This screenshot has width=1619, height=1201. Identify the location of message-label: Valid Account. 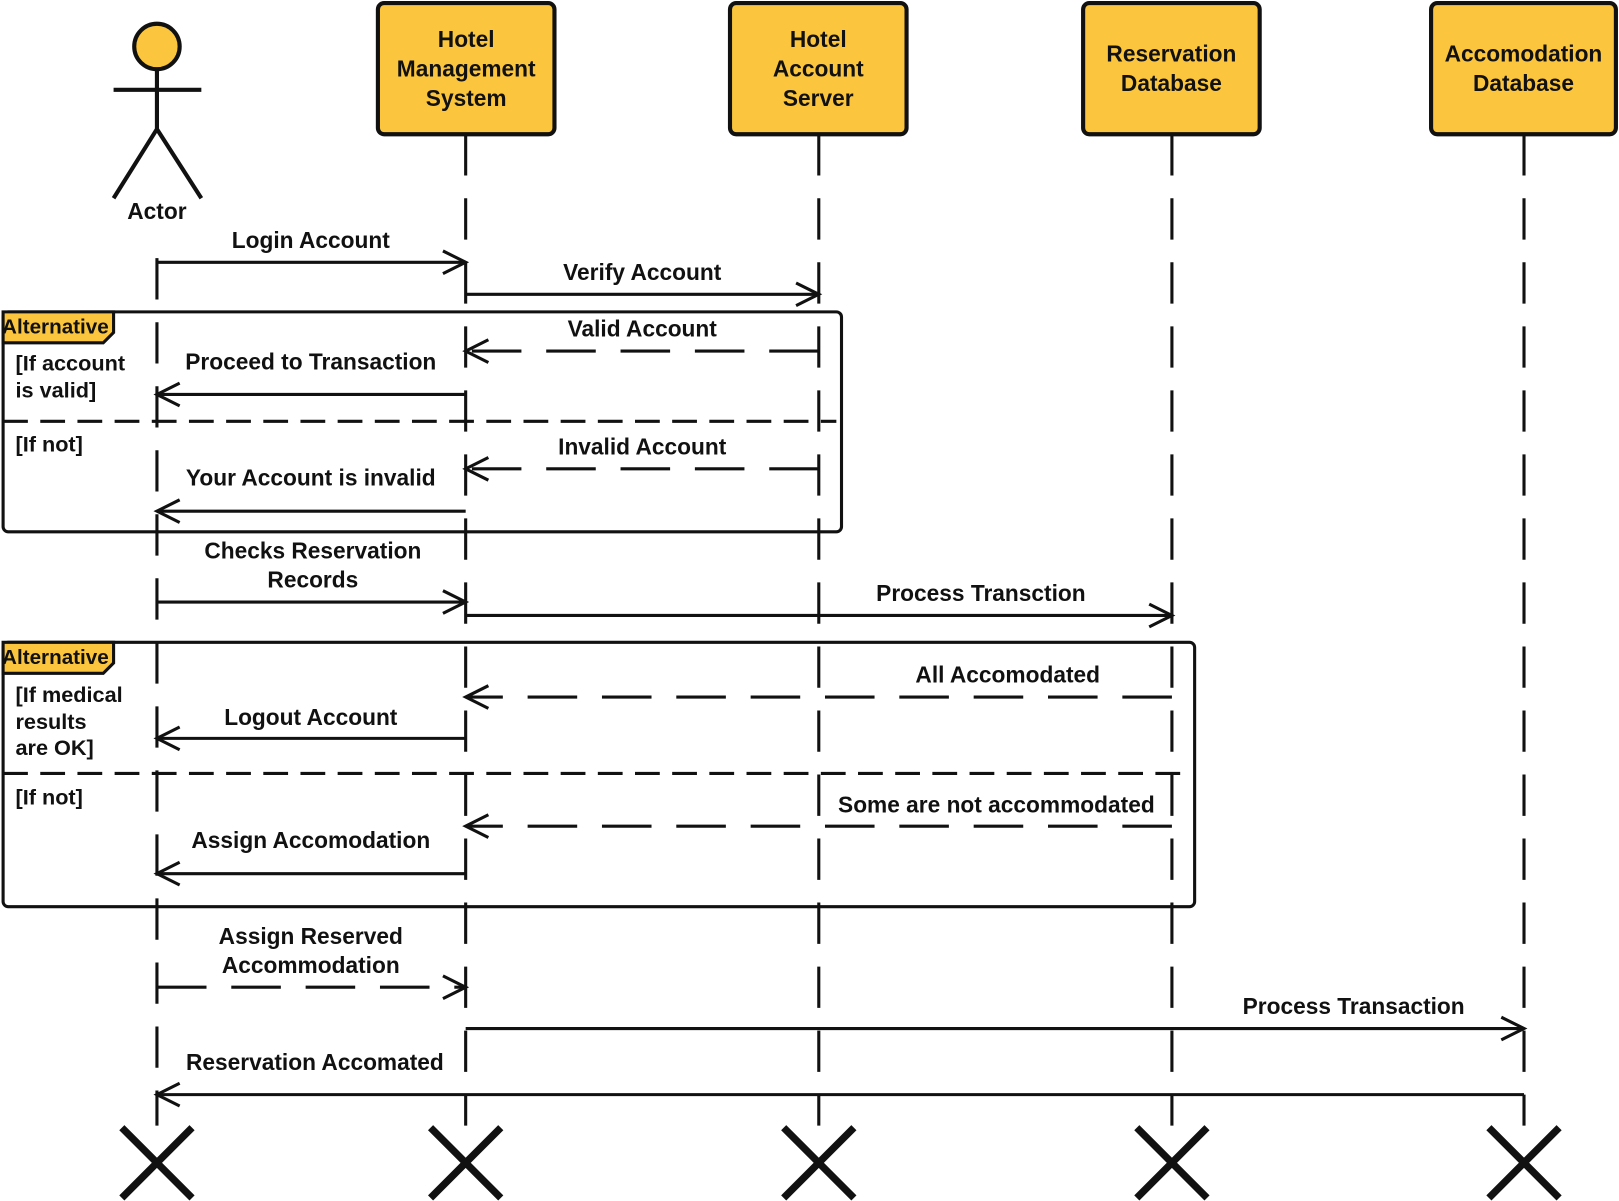
(643, 329).